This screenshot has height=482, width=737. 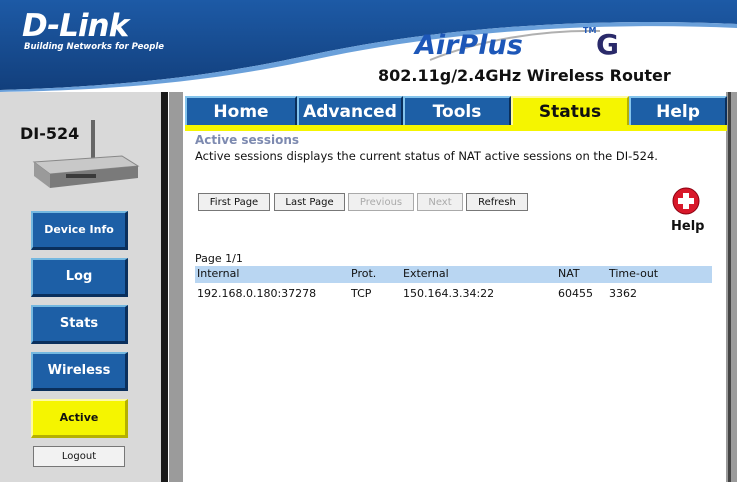 What do you see at coordinates (257, 293) in the screenshot?
I see `table-cell-internal: 192.168.0.180:37278` at bounding box center [257, 293].